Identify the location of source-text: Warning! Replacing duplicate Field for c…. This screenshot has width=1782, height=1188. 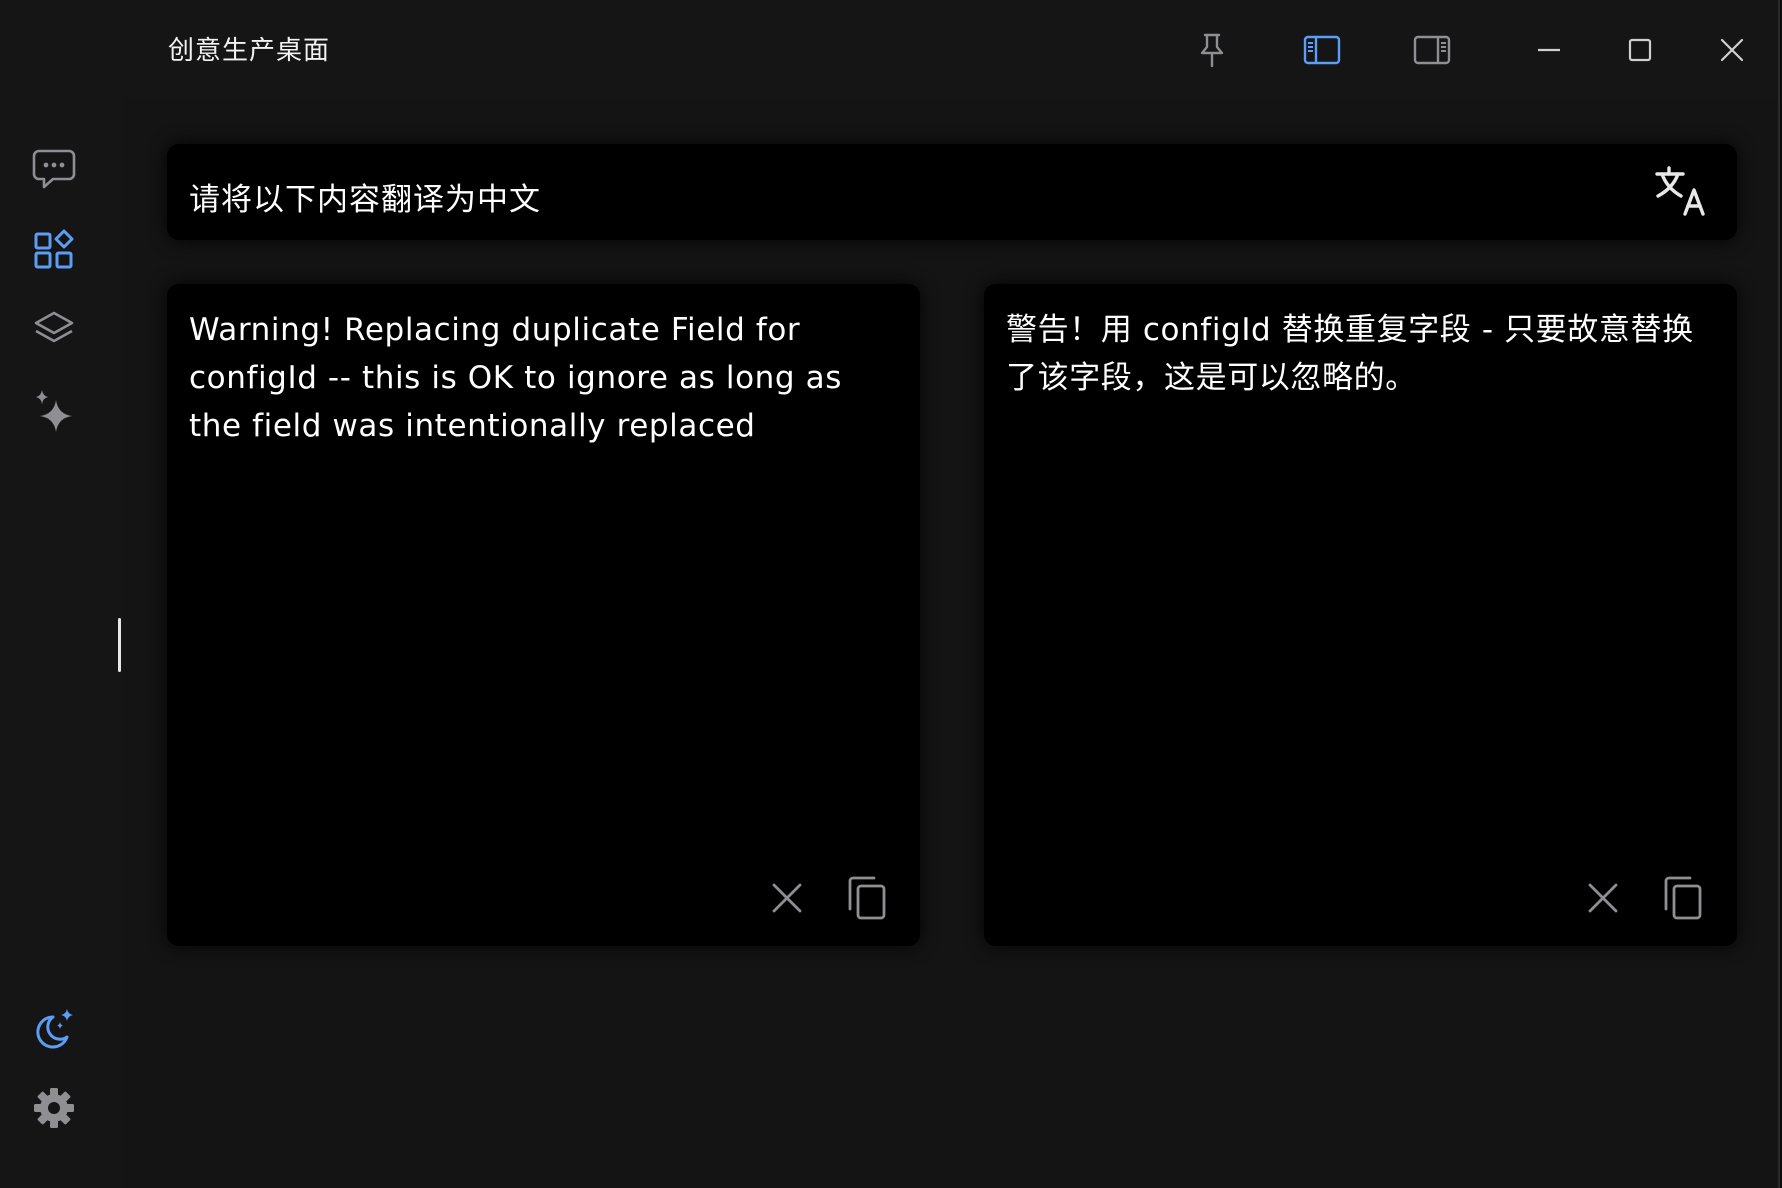
(540, 378).